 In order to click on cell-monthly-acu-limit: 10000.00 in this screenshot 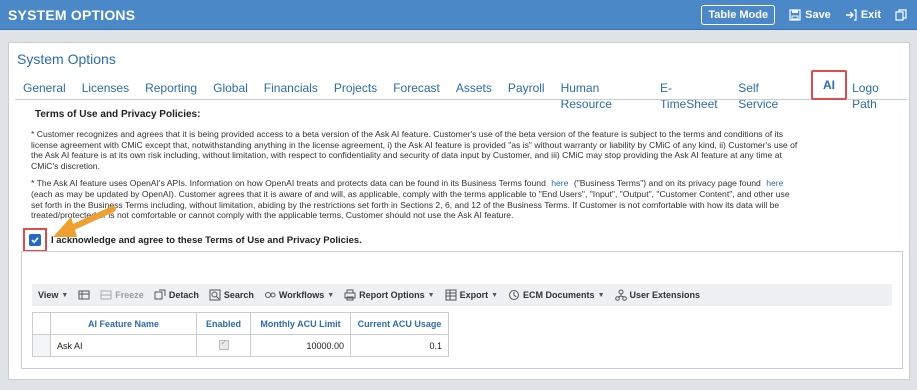, I will do `click(300, 345)`.